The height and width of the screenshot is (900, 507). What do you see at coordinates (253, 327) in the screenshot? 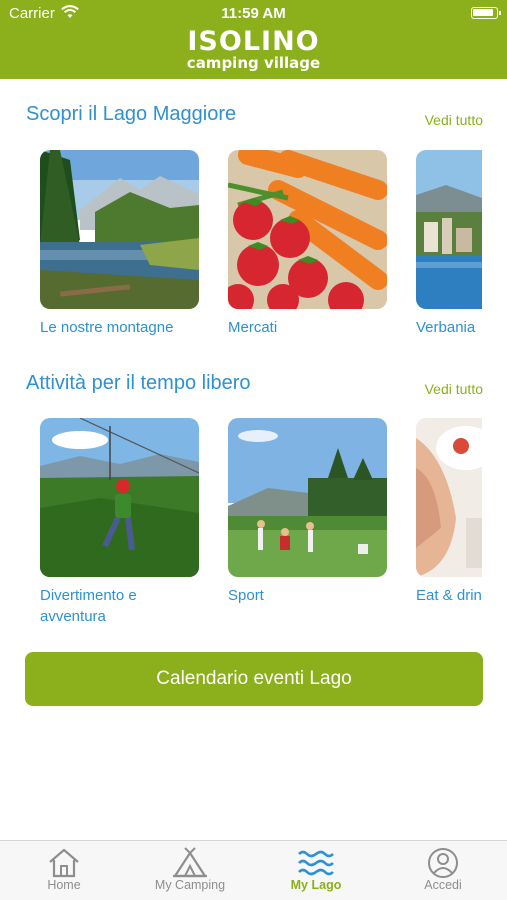
I see `card-label: Mercati` at bounding box center [253, 327].